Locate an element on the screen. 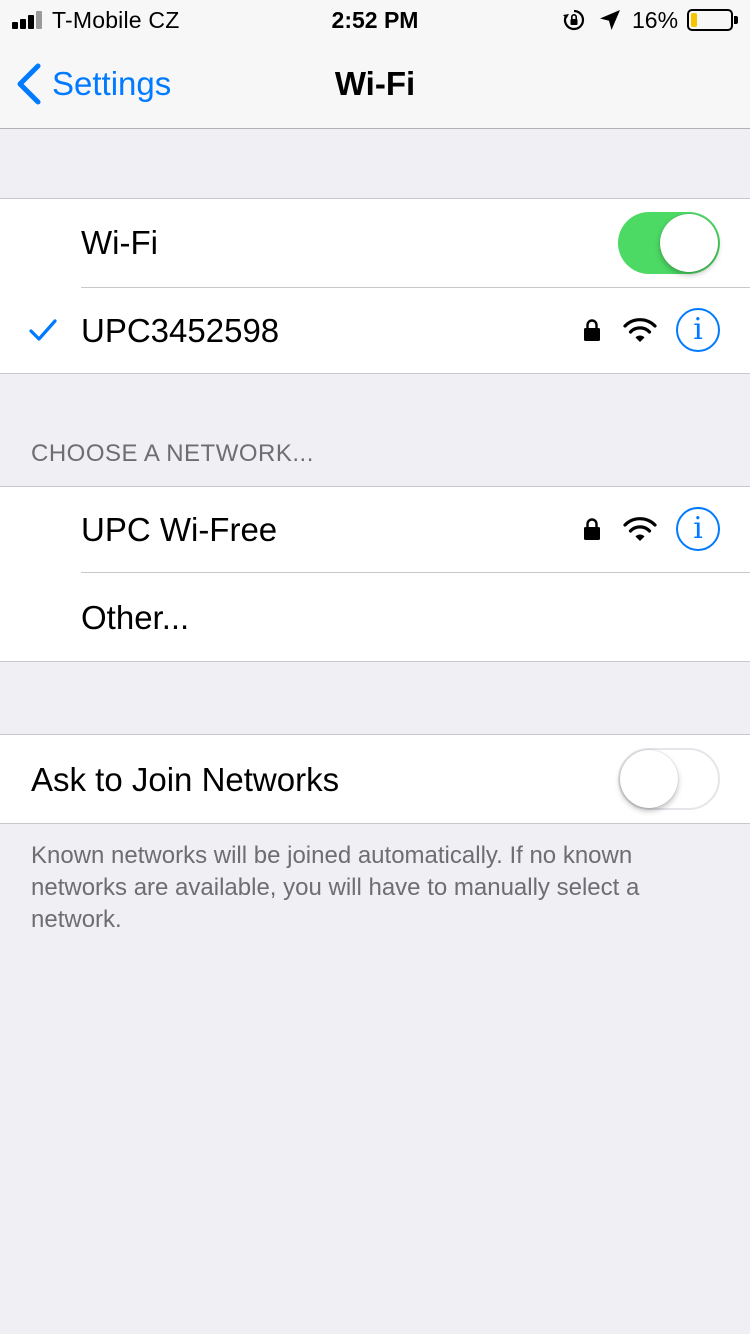 Image resolution: width=750 pixels, height=1334 pixels. connected-network-row: UPC3452598 i is located at coordinates (375, 330).